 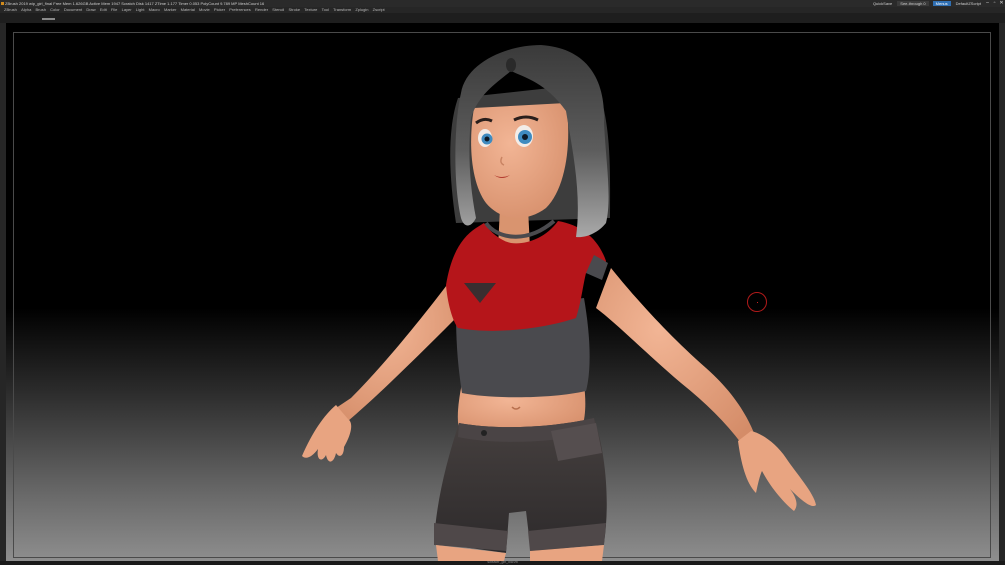 What do you see at coordinates (941, 3) in the screenshot?
I see `menus-toggle: Menus` at bounding box center [941, 3].